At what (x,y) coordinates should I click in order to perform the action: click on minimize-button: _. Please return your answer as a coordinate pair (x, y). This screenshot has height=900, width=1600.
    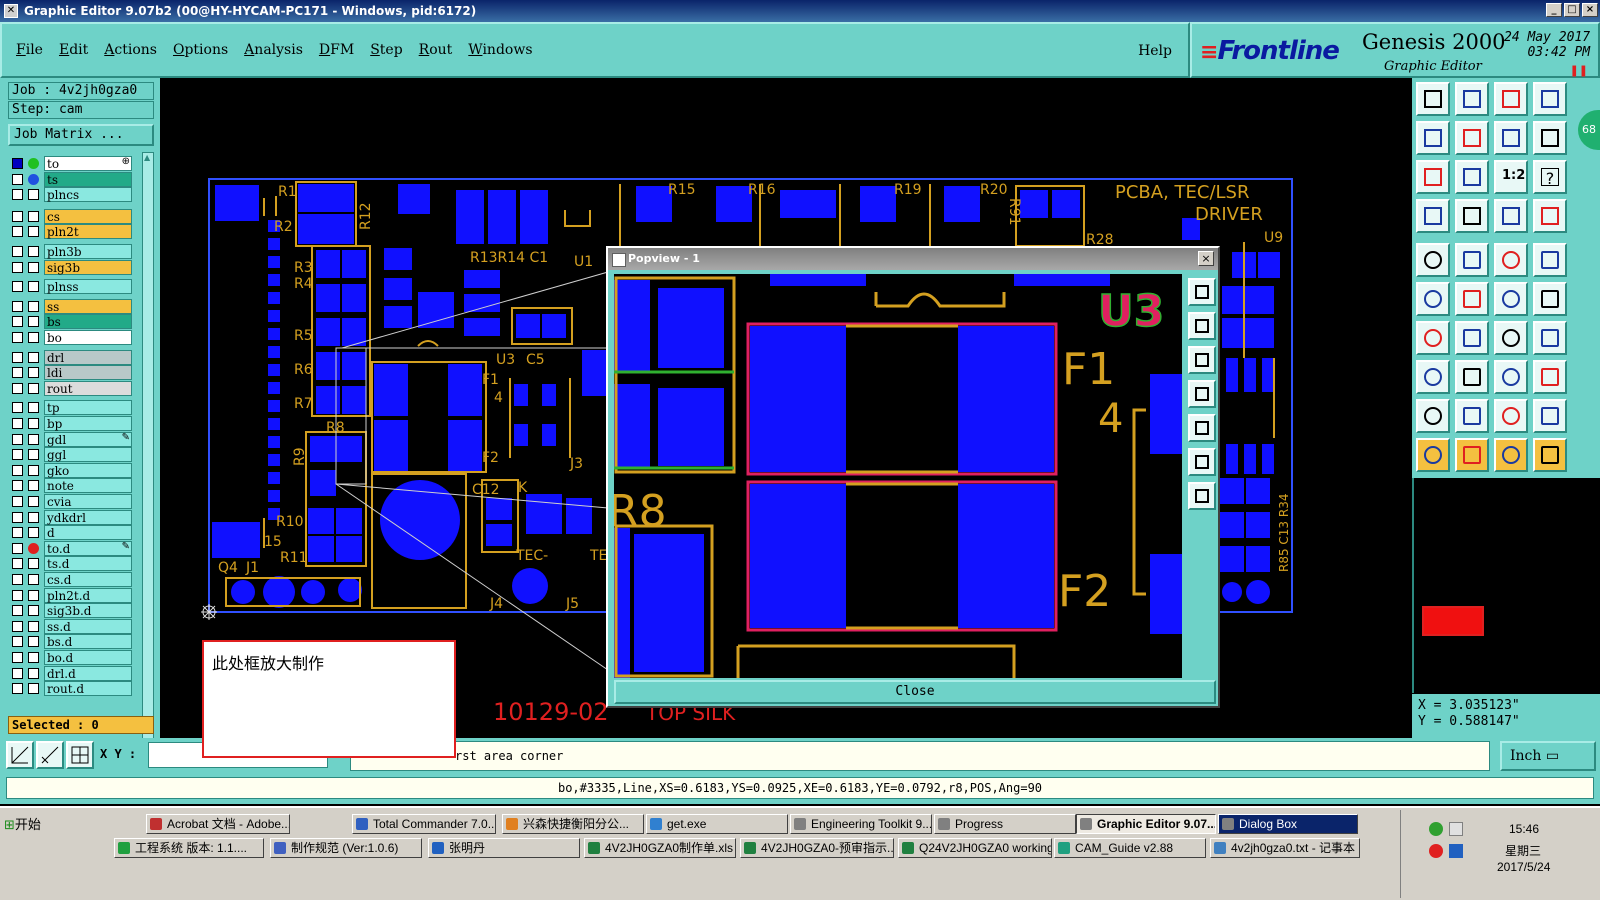
    Looking at the image, I should click on (1554, 10).